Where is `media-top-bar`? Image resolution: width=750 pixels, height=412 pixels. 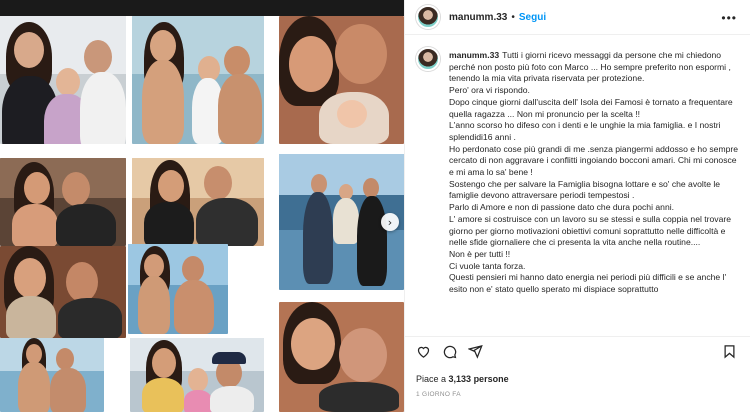 media-top-bar is located at coordinates (202, 8).